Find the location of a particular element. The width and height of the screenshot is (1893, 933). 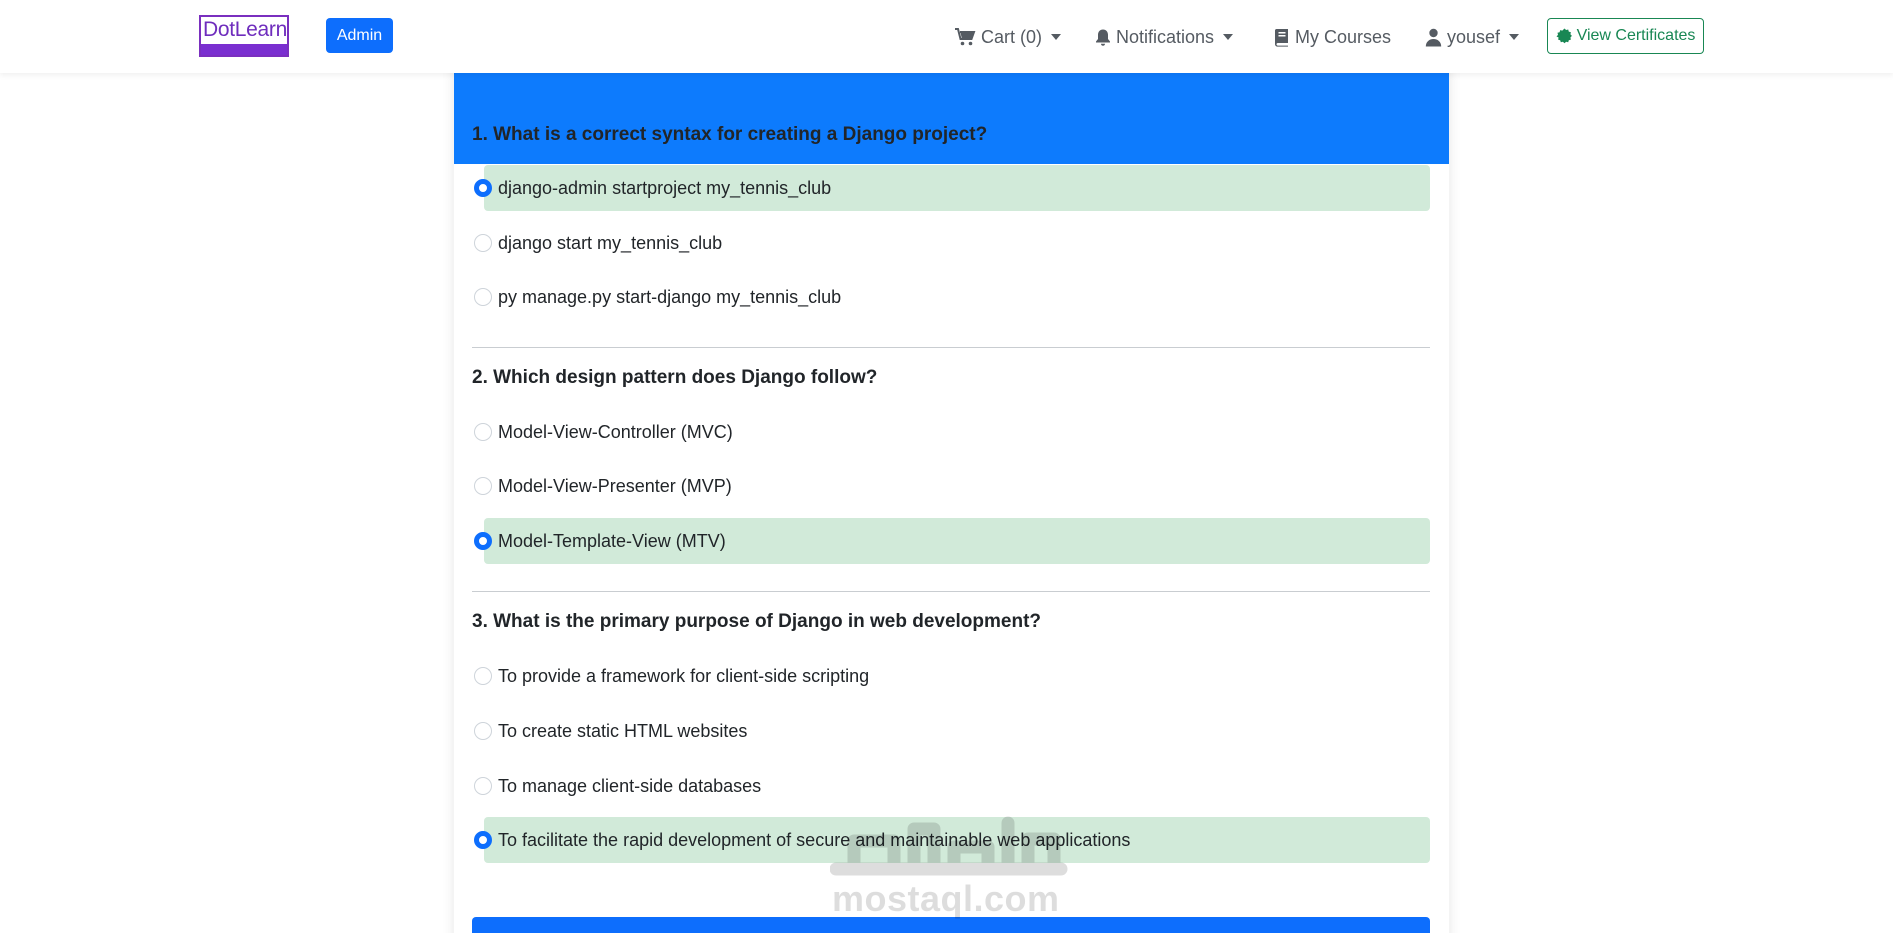

answer-option: Model-View-Presenter (MVP) is located at coordinates (950, 486).